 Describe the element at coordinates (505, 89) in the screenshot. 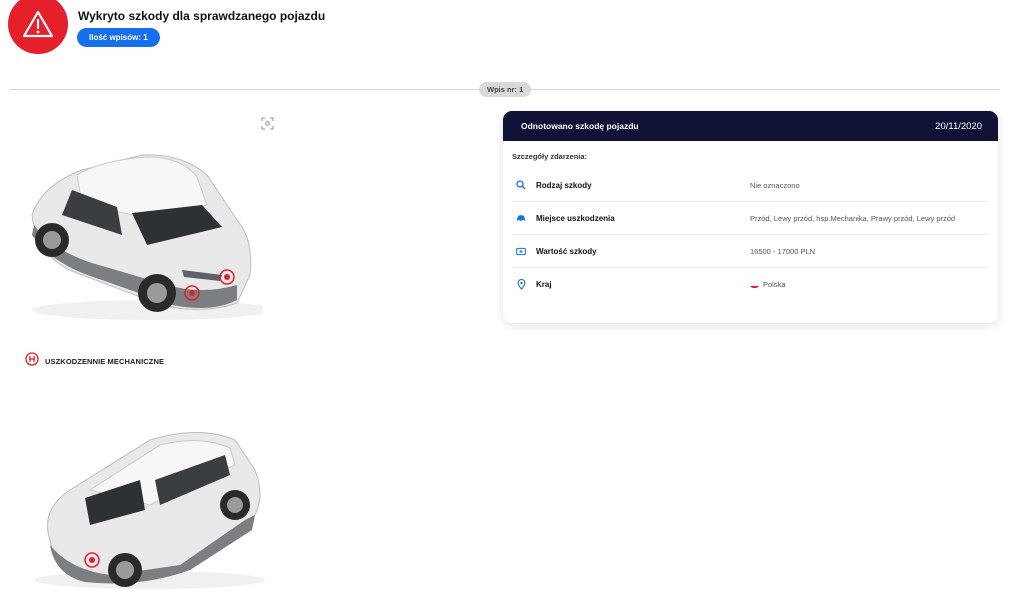

I see `entry-number-badge: Wpis nr: 1` at that location.